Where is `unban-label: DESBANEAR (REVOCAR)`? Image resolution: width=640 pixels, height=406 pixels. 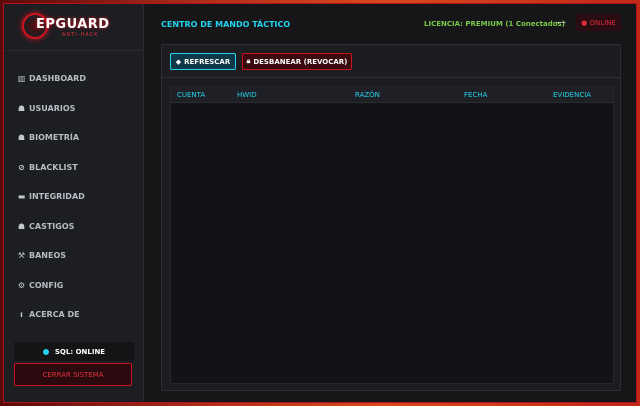 unban-label: DESBANEAR (REVOCAR) is located at coordinates (300, 61).